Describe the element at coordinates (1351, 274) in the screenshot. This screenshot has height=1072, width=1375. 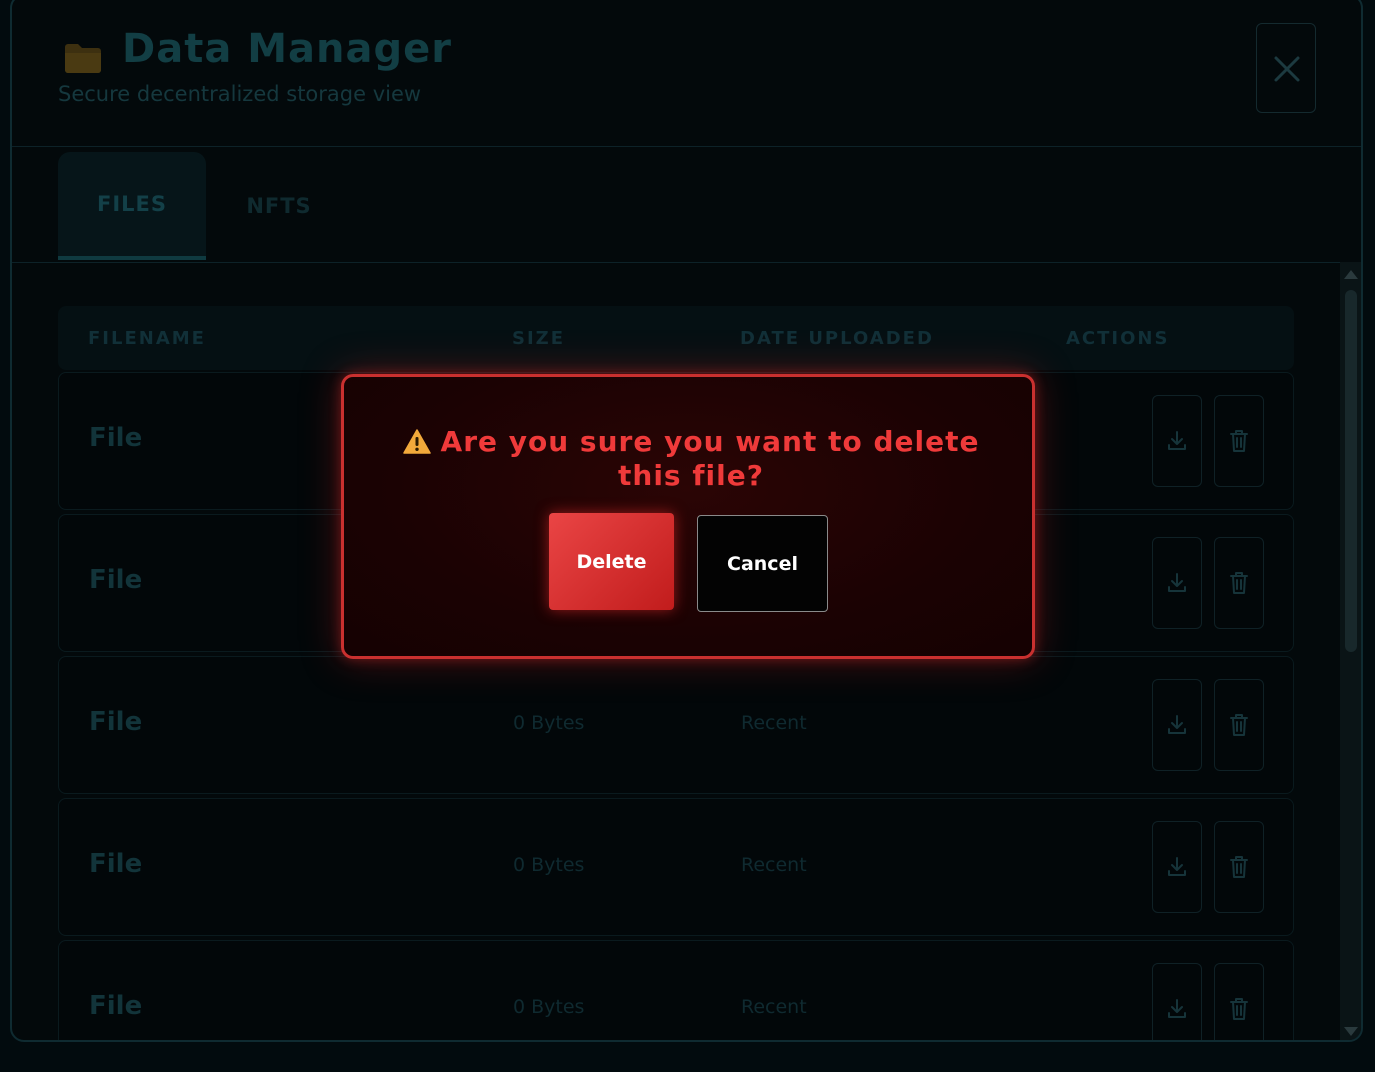
I see `scroll-up-icon` at that location.